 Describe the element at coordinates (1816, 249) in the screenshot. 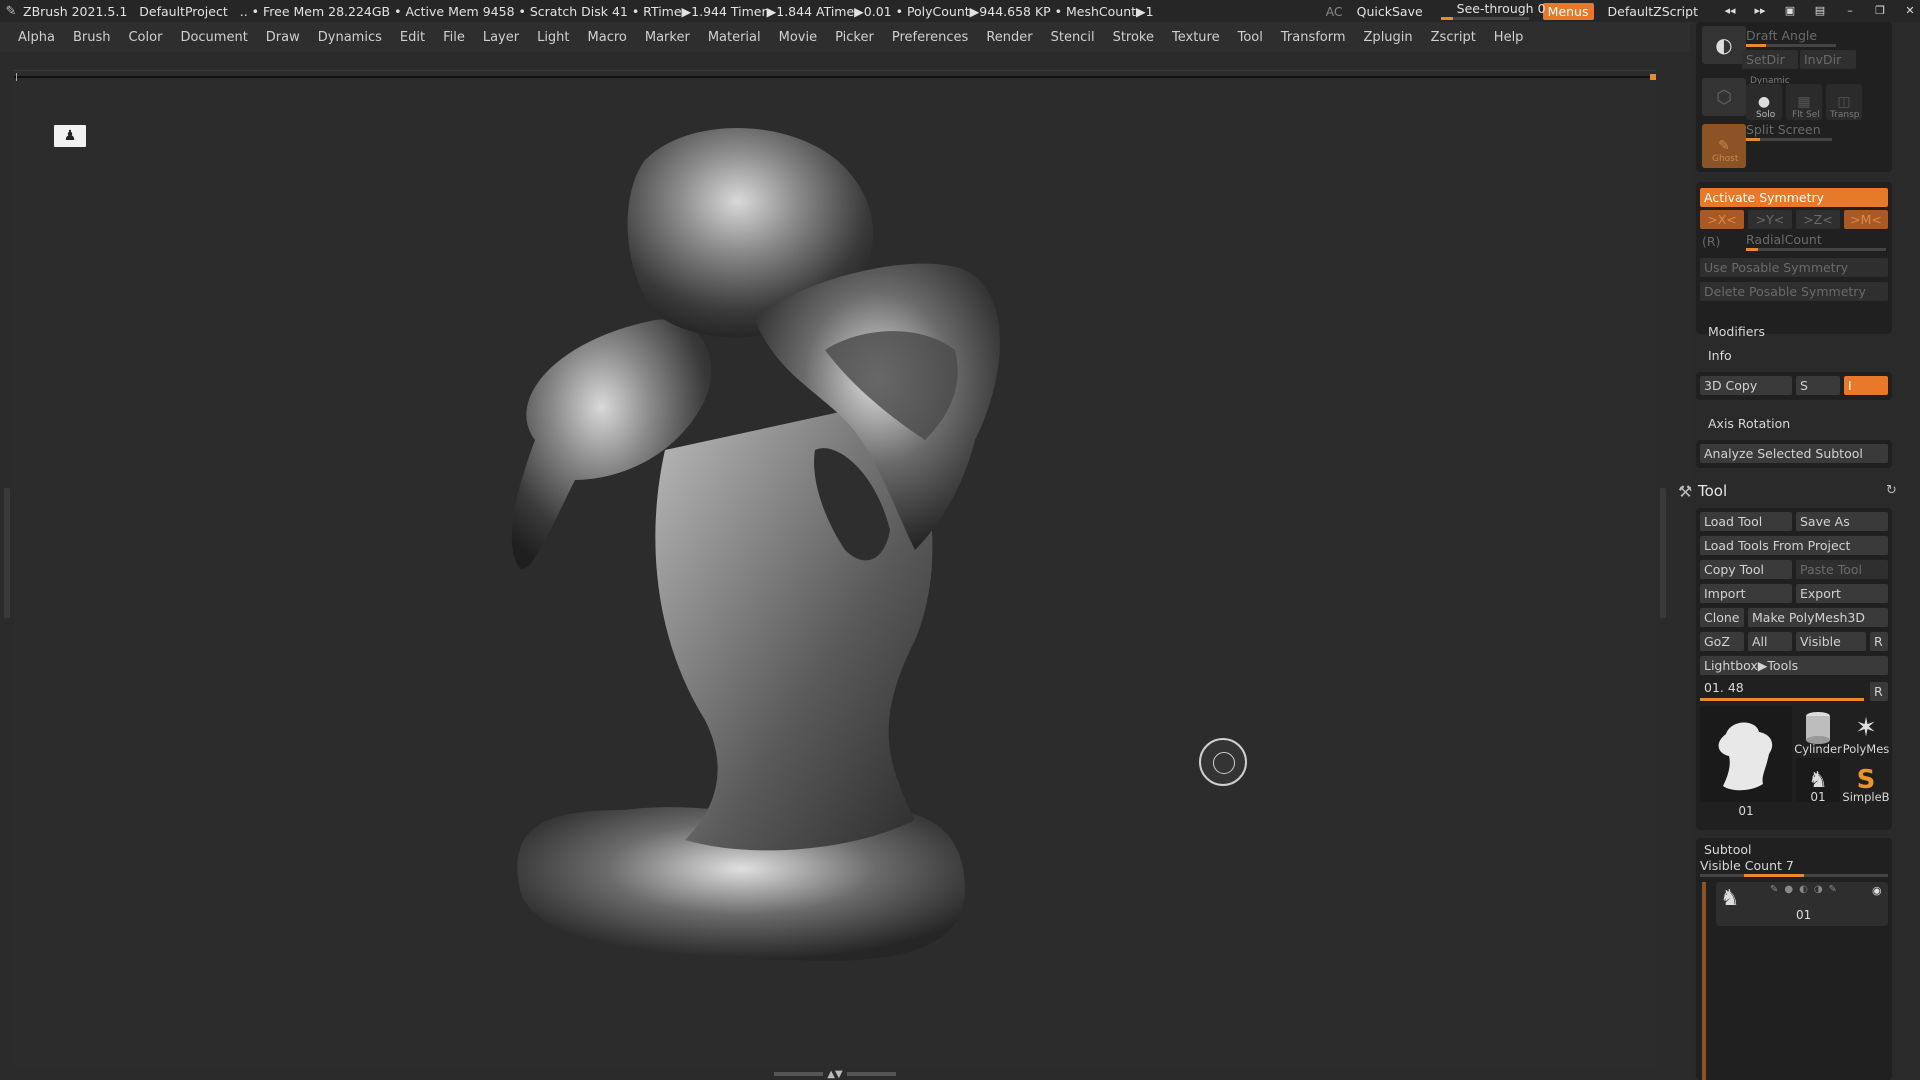

I see `radial-count-slider` at that location.